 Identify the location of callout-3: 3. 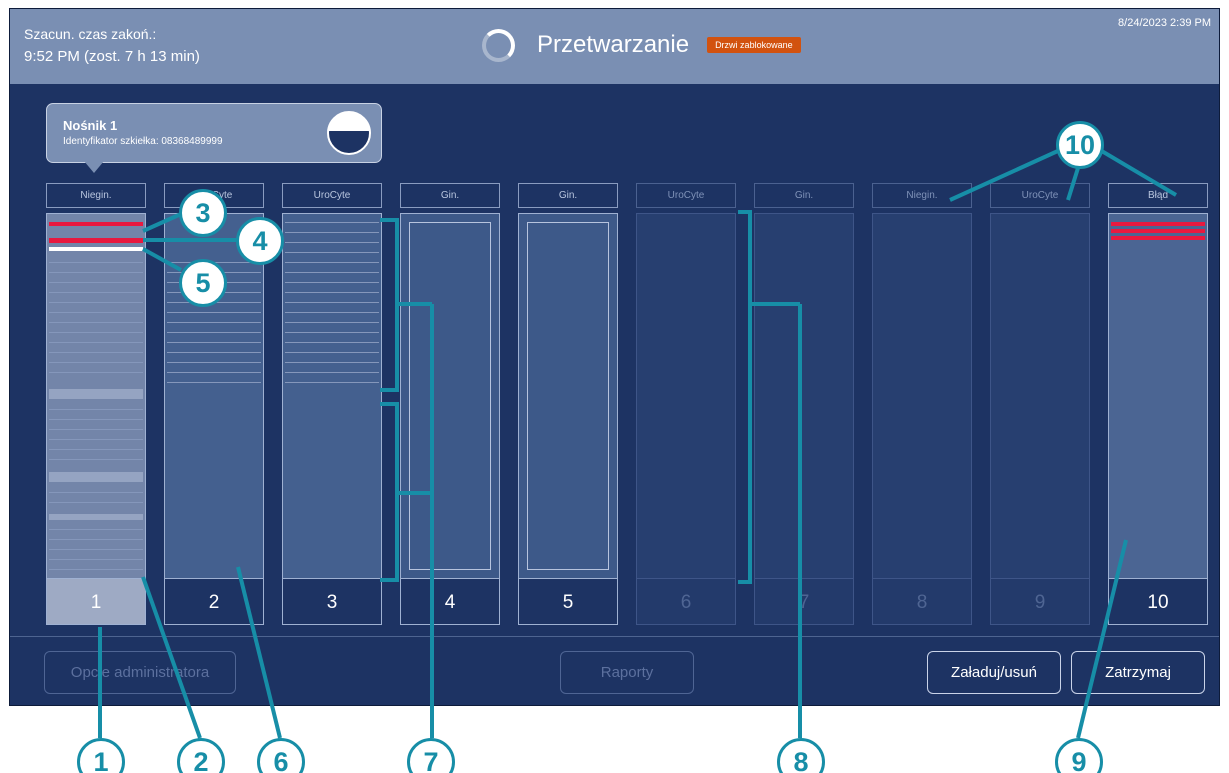
(203, 213).